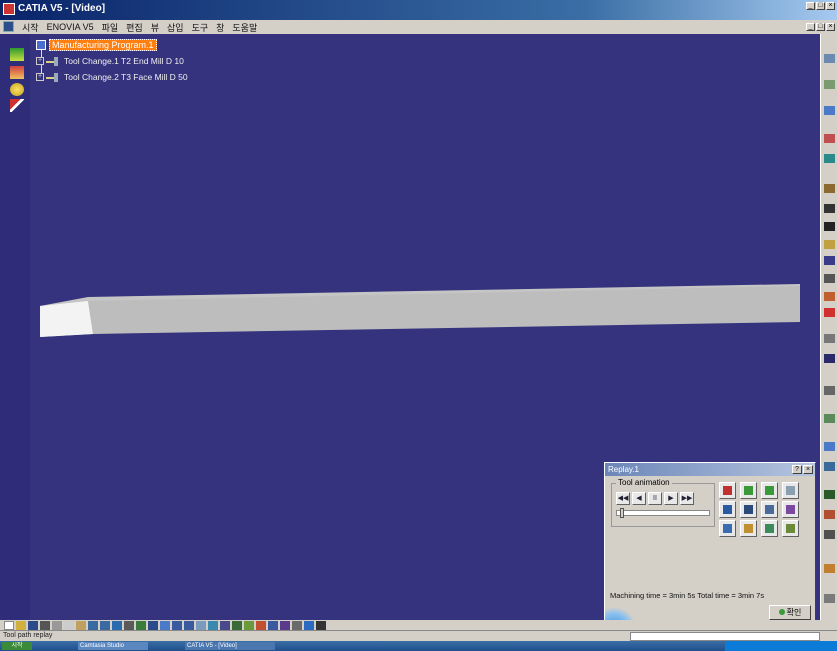 This screenshot has height=651, width=837. I want to click on tree-node-tool-change-1: + Tool Change.1 T2 End Mill D 10, so click(110, 61).